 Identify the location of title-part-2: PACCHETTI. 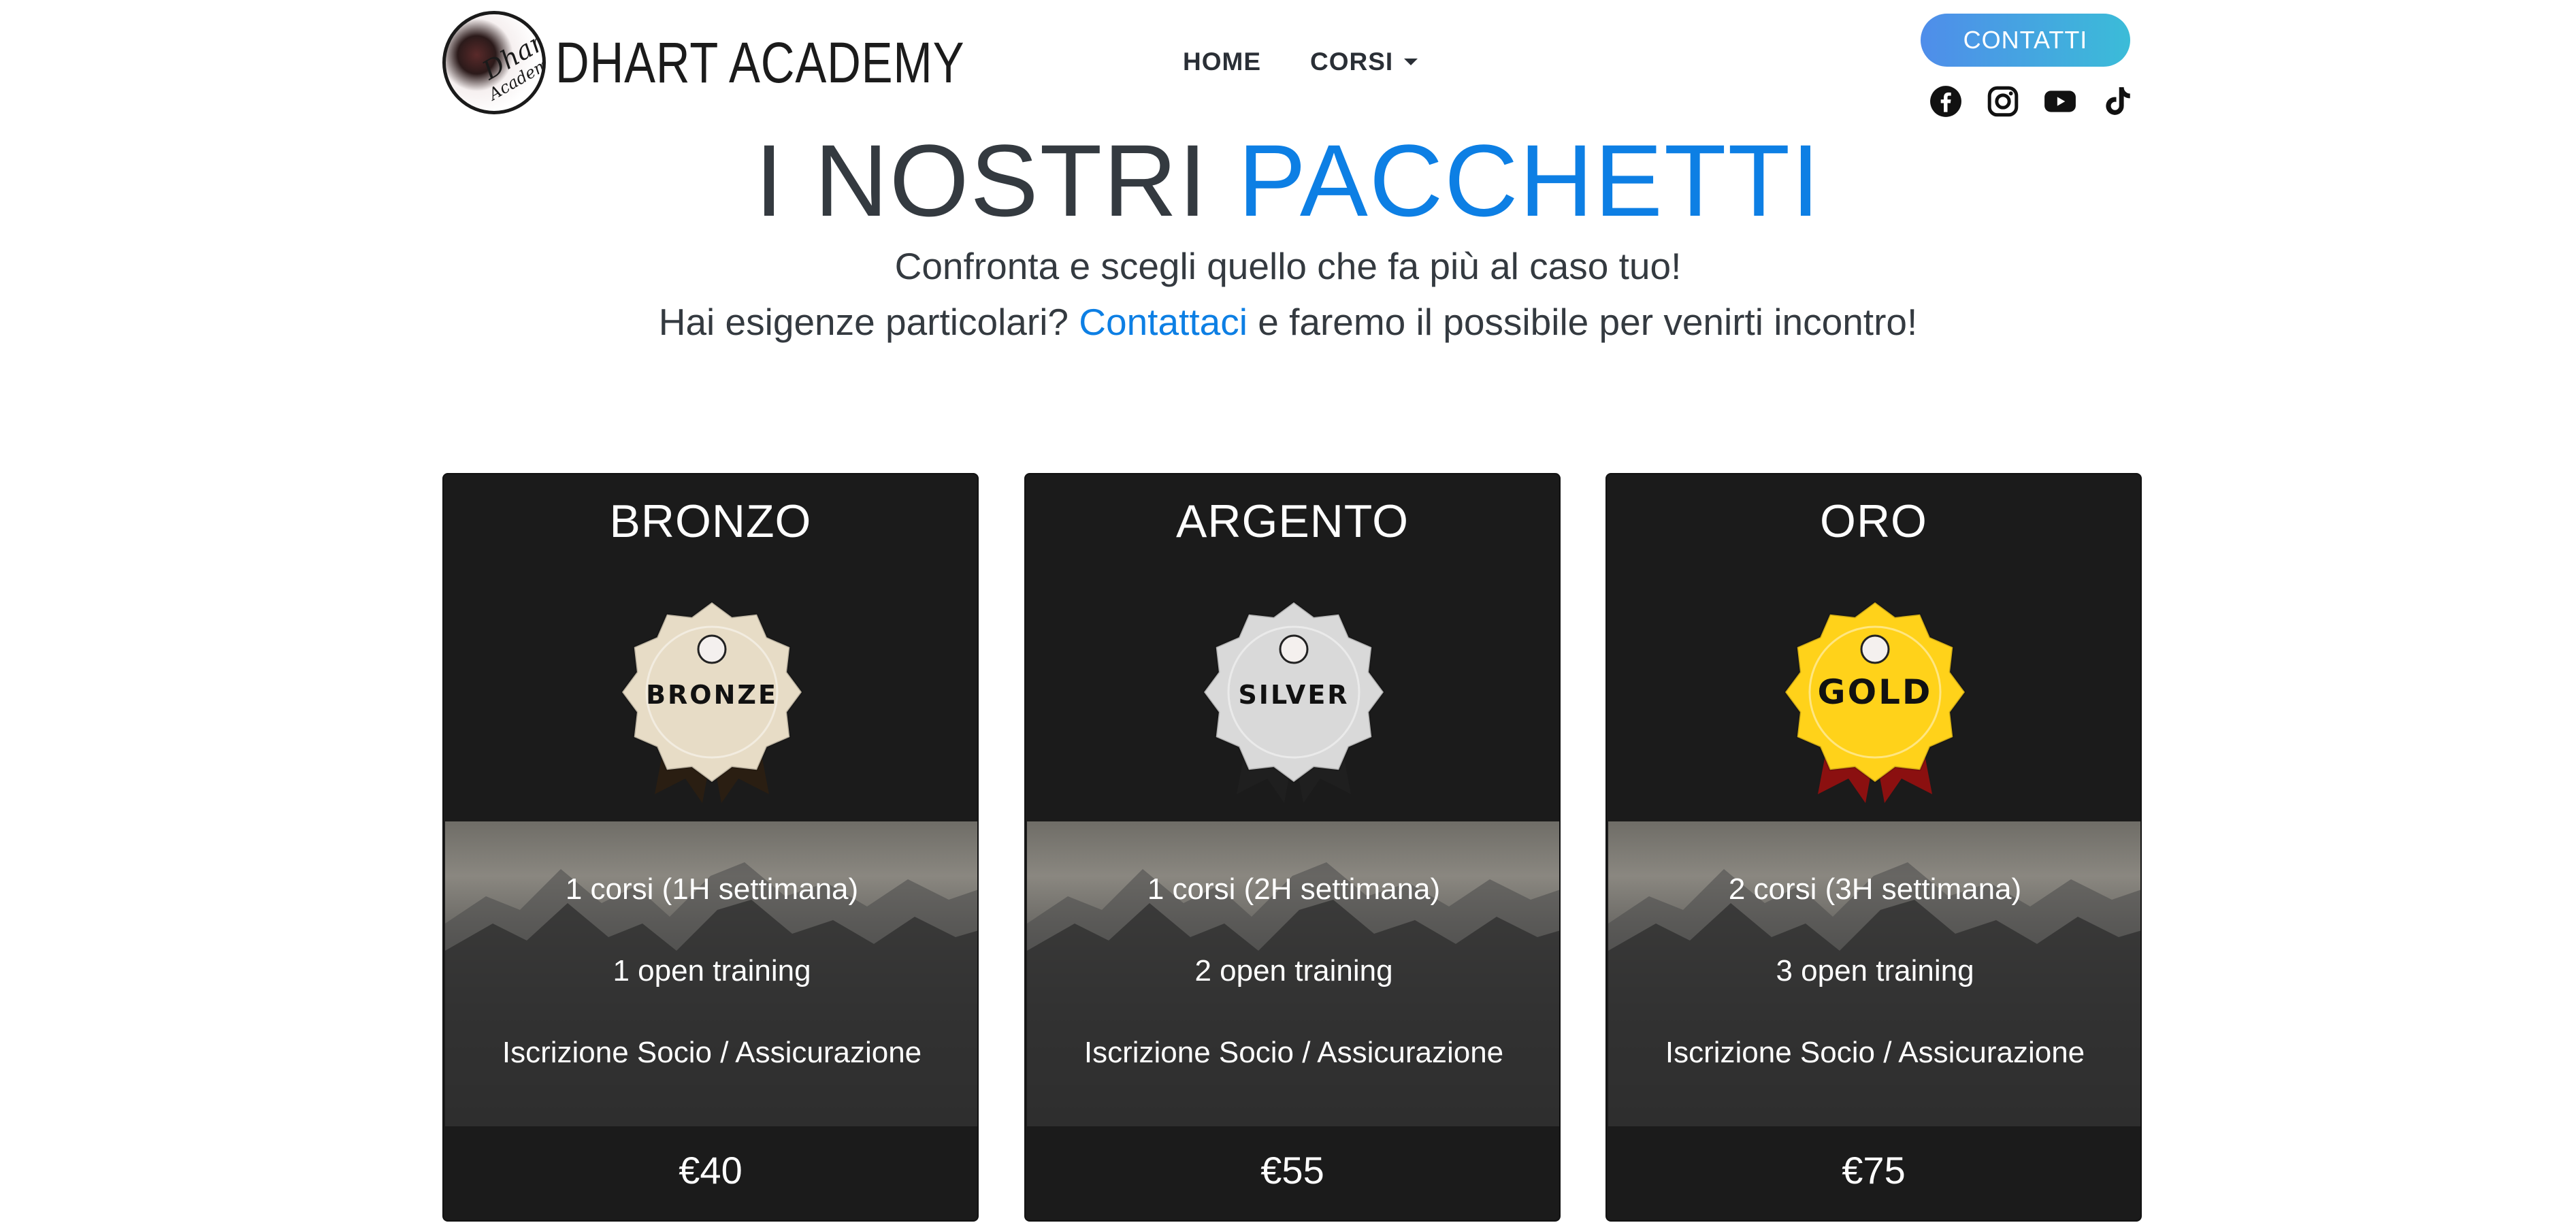
(1529, 180).